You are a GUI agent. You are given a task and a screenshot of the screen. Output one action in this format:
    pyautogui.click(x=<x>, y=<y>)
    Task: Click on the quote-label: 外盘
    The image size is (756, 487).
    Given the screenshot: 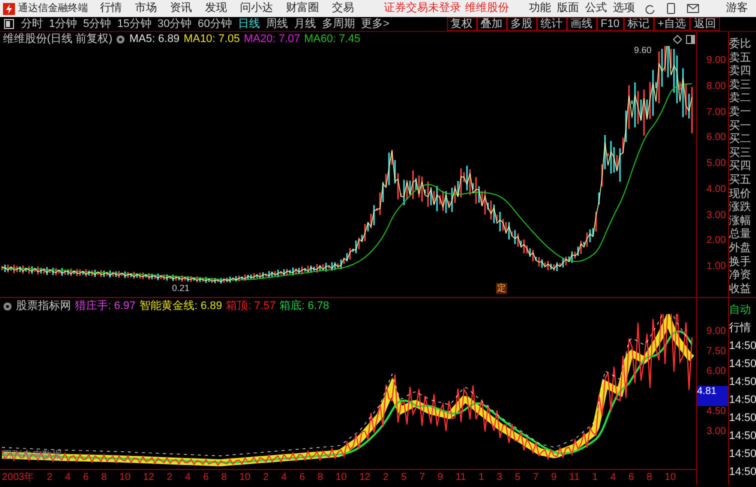 What is the action you would take?
    pyautogui.click(x=740, y=249)
    